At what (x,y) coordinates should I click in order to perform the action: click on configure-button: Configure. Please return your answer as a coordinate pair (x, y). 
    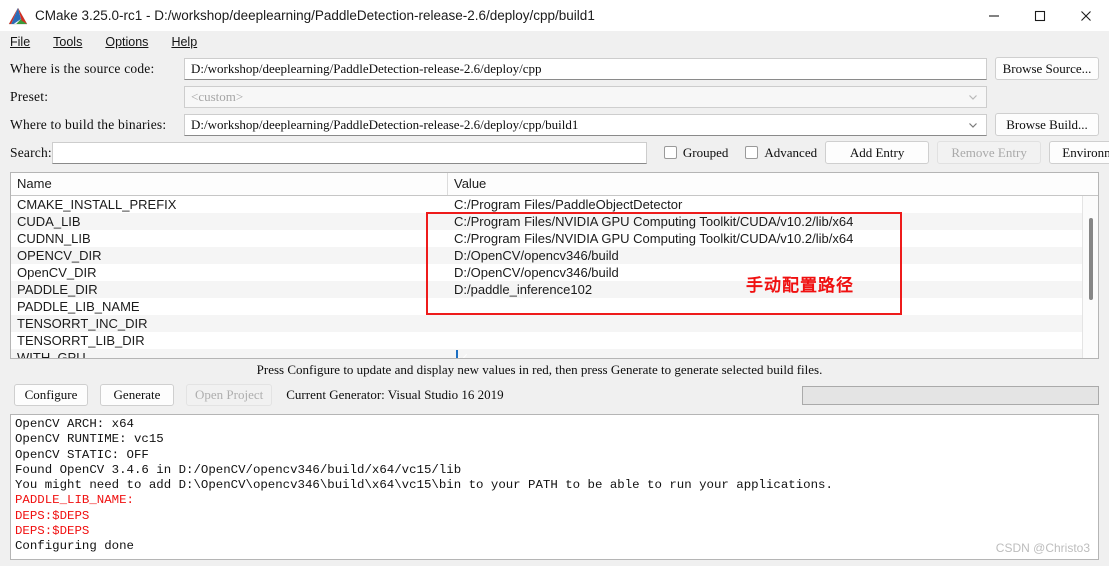
    Looking at the image, I should click on (51, 395).